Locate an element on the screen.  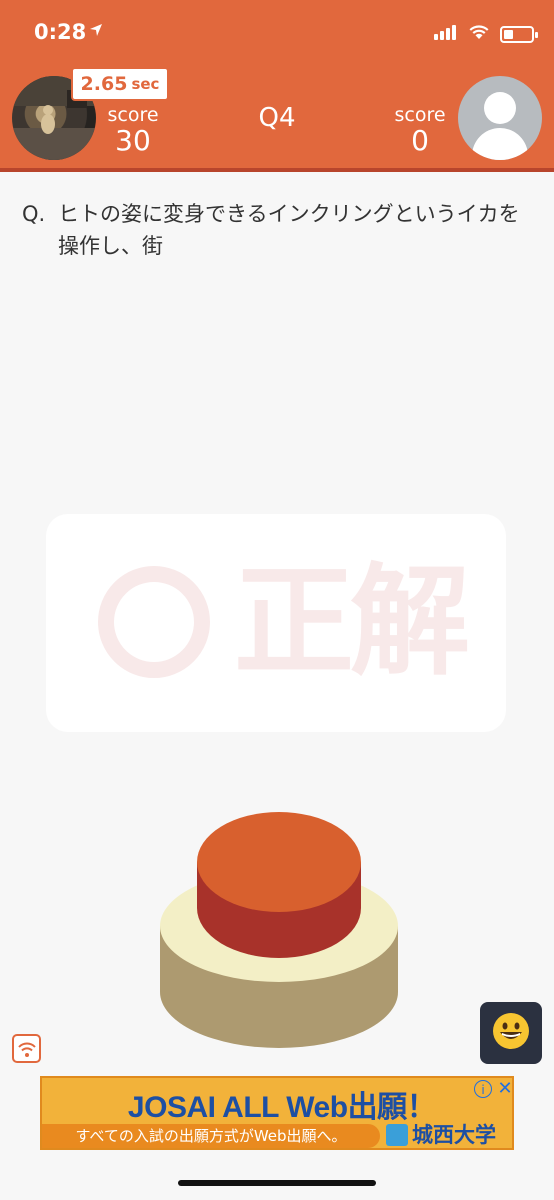
wifi-status-icon is located at coordinates (479, 34).